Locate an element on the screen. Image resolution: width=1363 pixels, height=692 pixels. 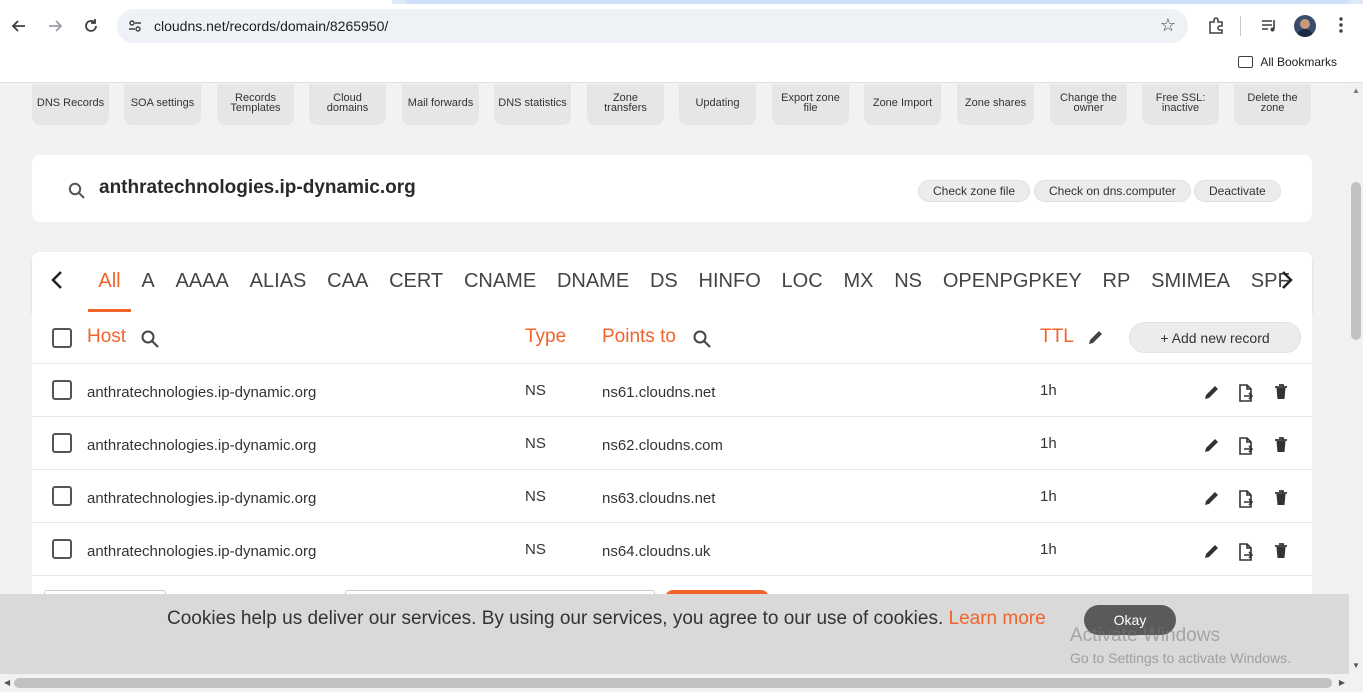
type-tab-rp: RP is located at coordinates (1116, 282).